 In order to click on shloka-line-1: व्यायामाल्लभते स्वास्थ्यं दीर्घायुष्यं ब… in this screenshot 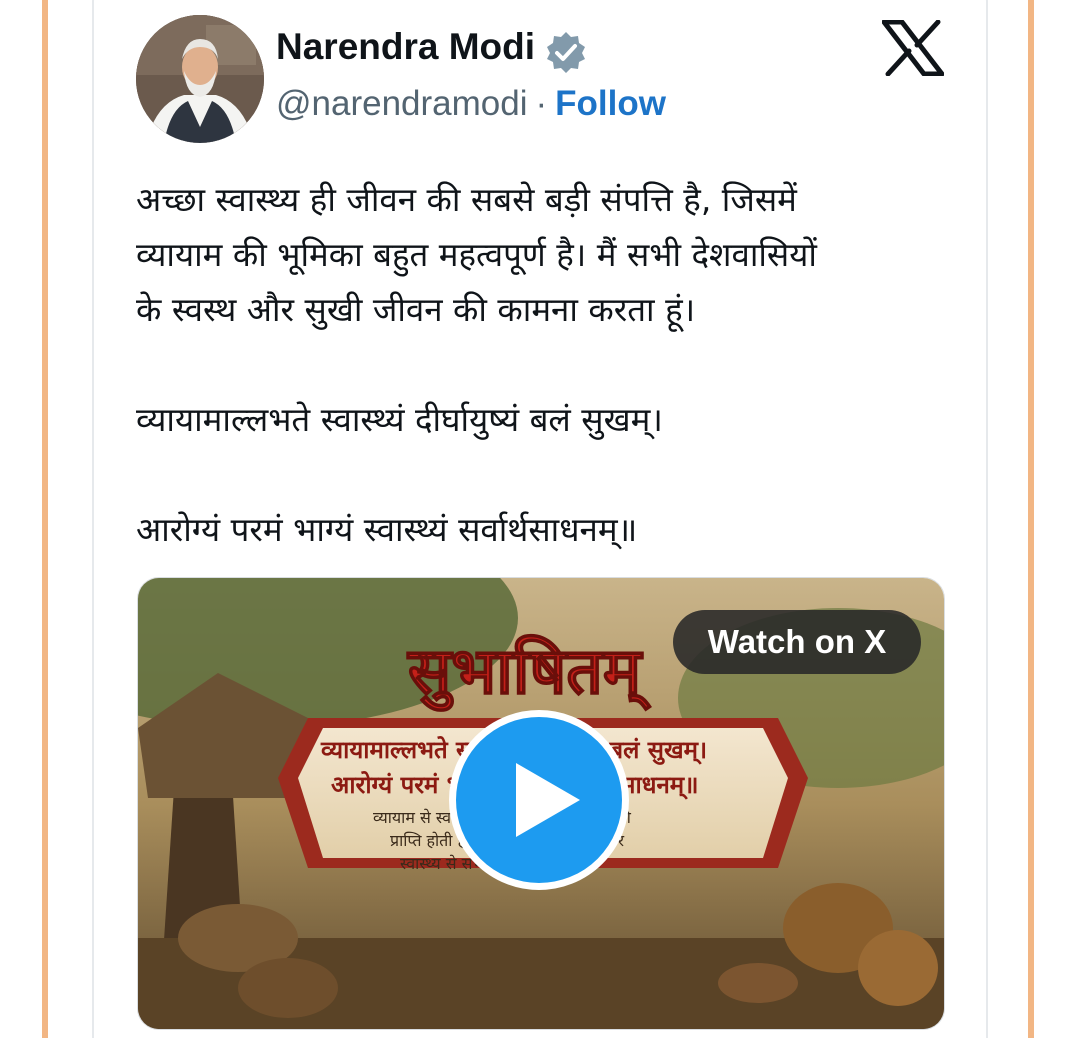, I will do `click(399, 419)`.